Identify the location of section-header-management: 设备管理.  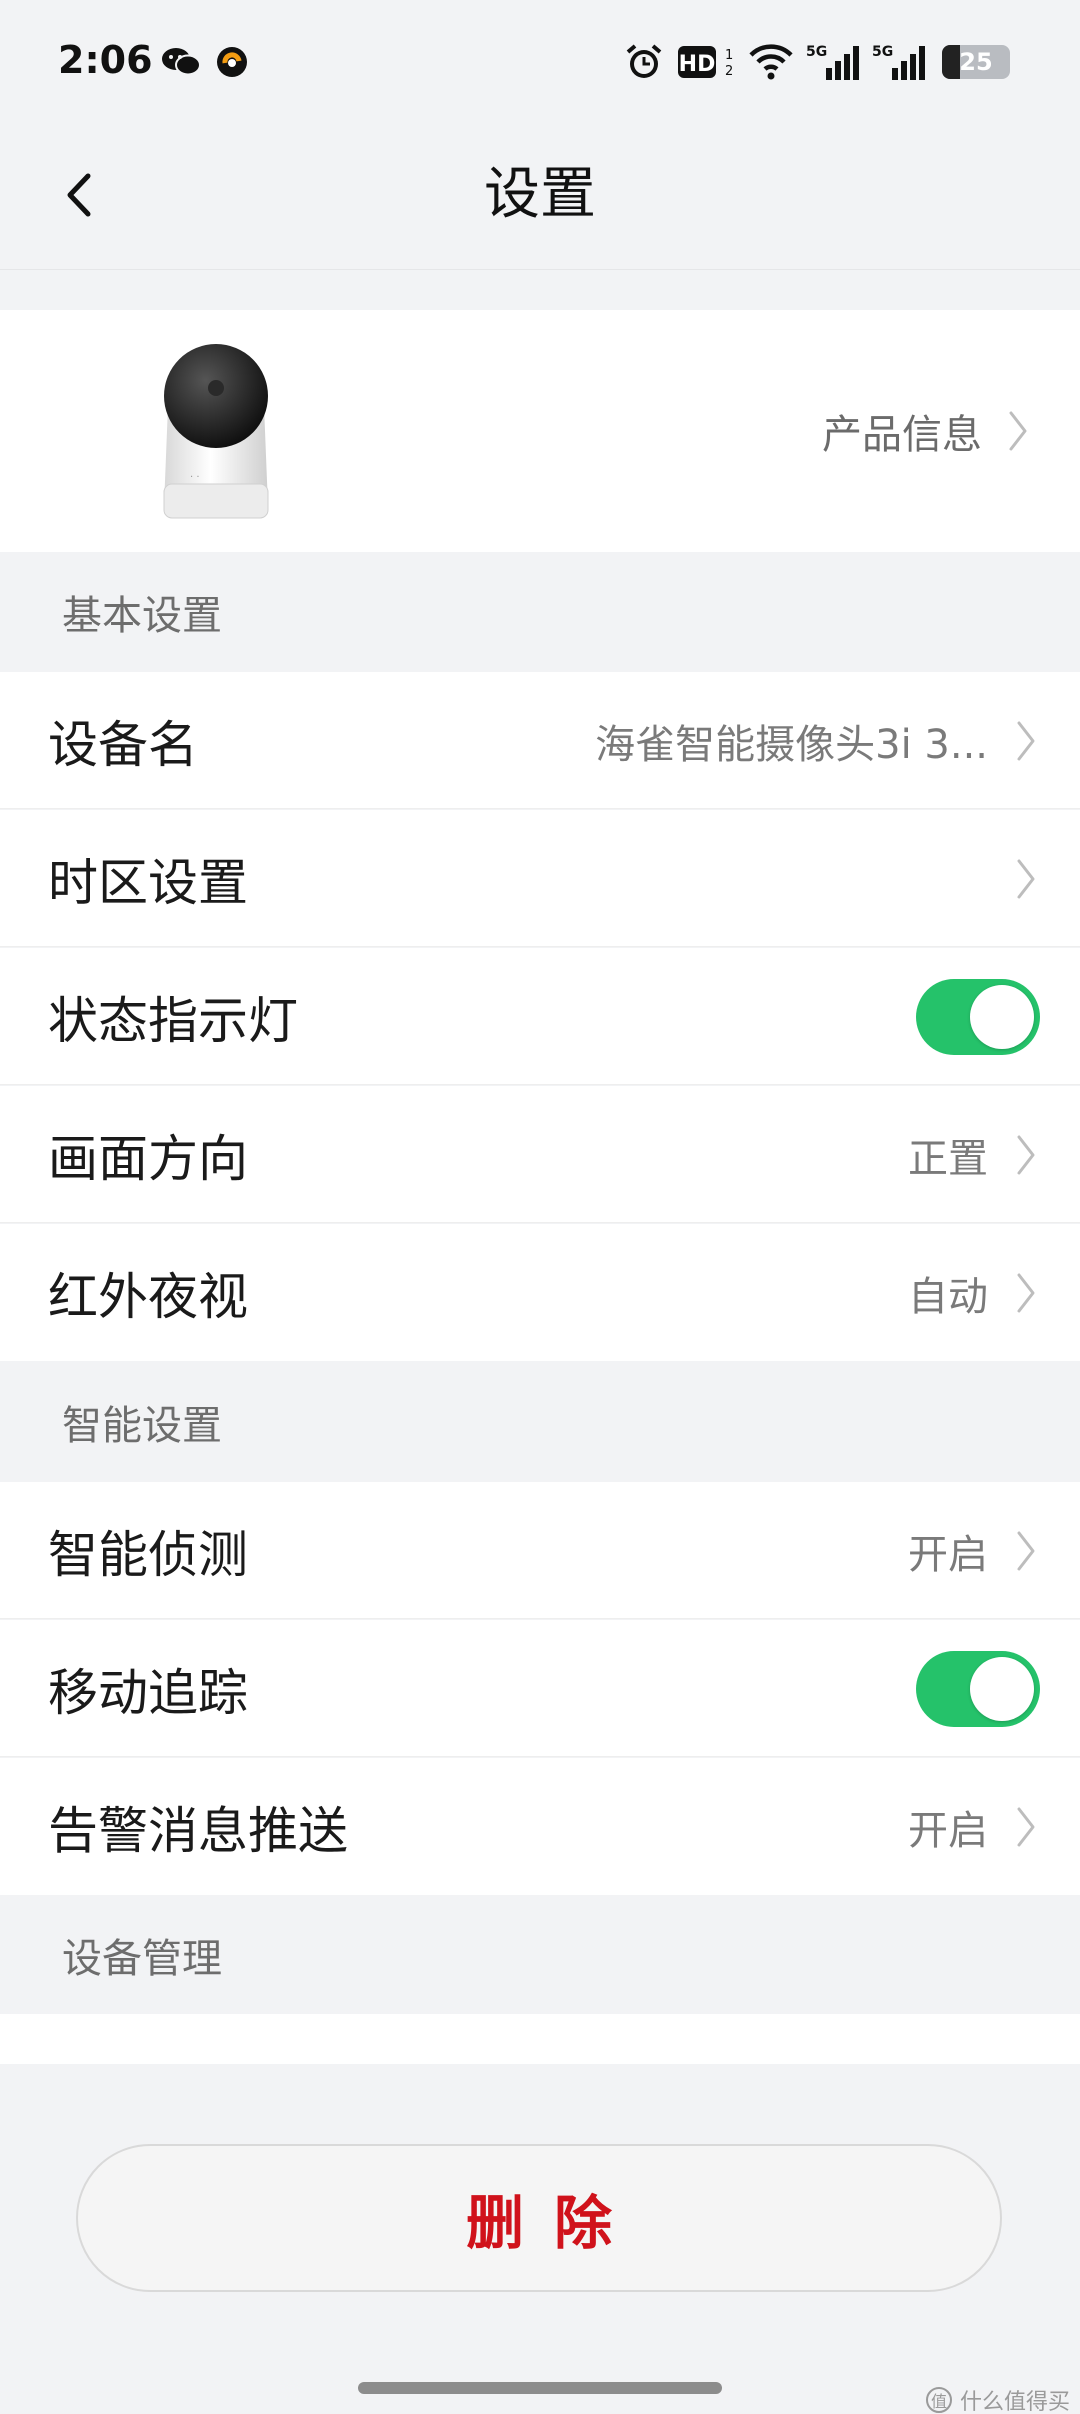
(540, 1955).